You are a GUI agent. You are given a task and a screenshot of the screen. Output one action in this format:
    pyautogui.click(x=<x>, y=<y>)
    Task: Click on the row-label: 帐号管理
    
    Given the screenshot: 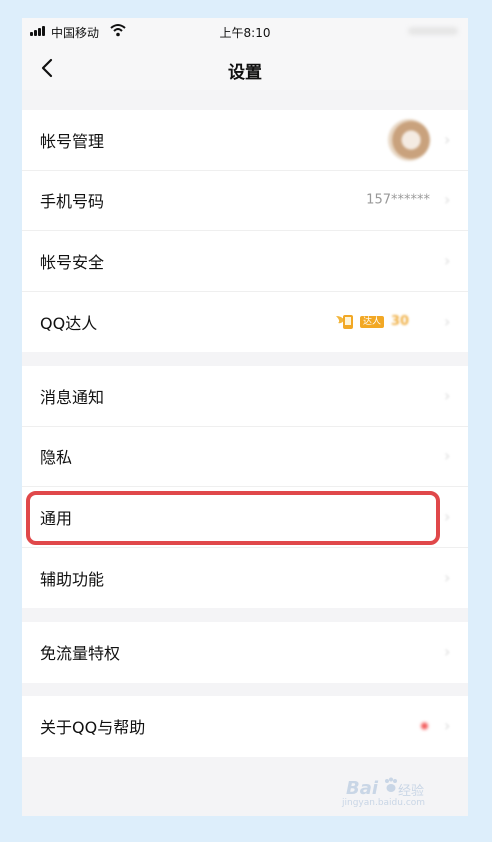 What is the action you would take?
    pyautogui.click(x=72, y=141)
    